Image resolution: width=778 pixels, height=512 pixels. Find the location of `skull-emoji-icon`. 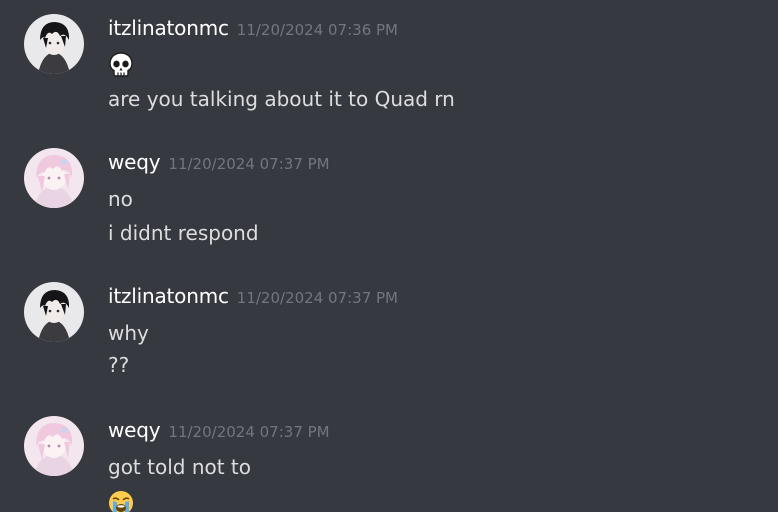

skull-emoji-icon is located at coordinates (121, 64).